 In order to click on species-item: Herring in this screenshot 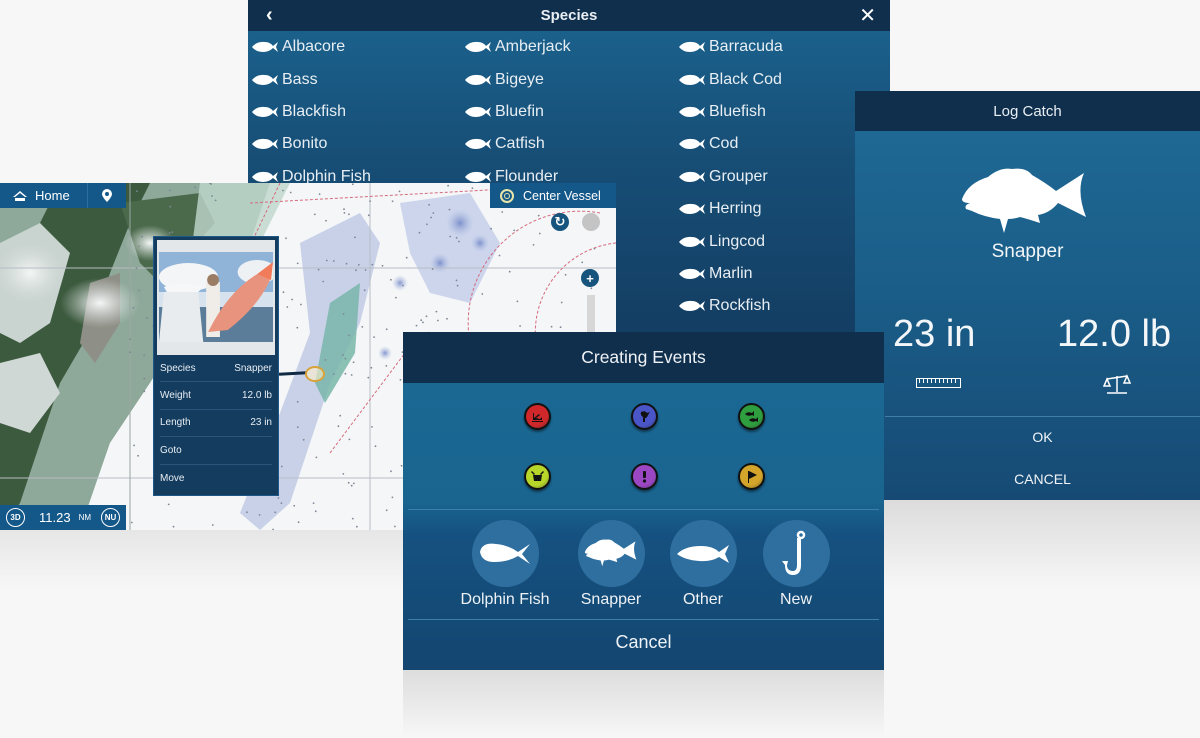, I will do `click(730, 209)`.